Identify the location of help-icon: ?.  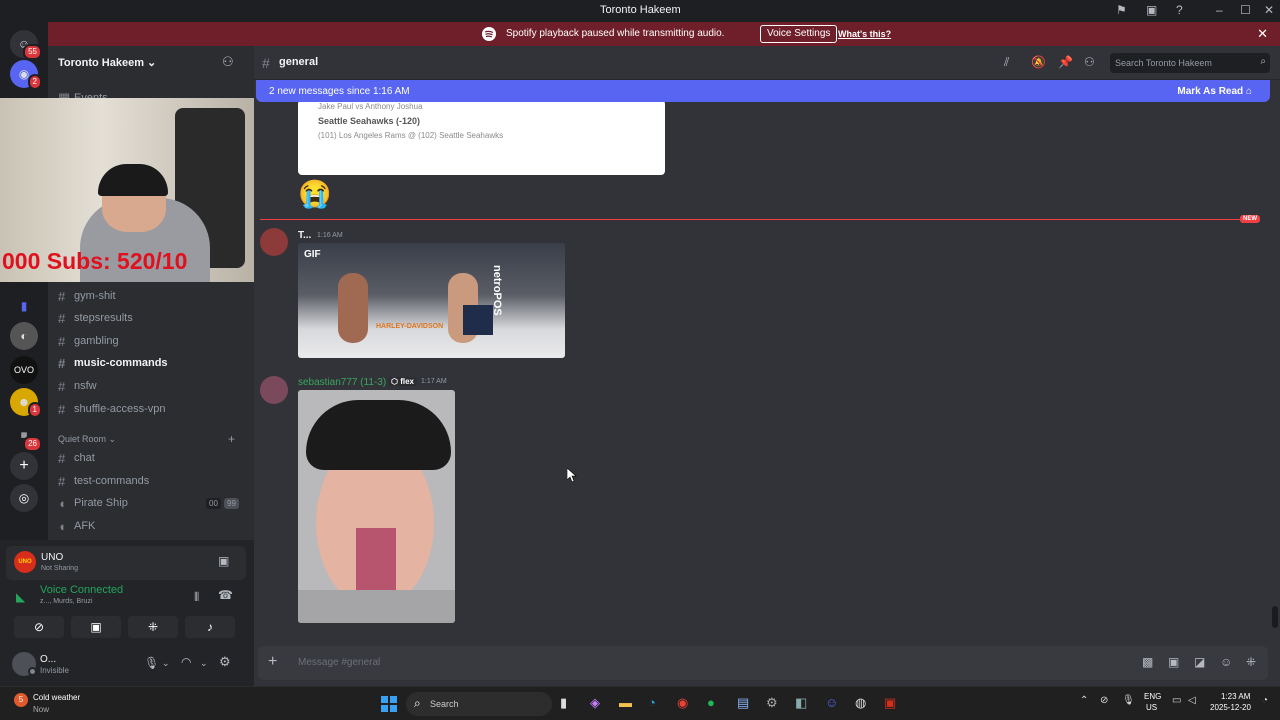
(1179, 10).